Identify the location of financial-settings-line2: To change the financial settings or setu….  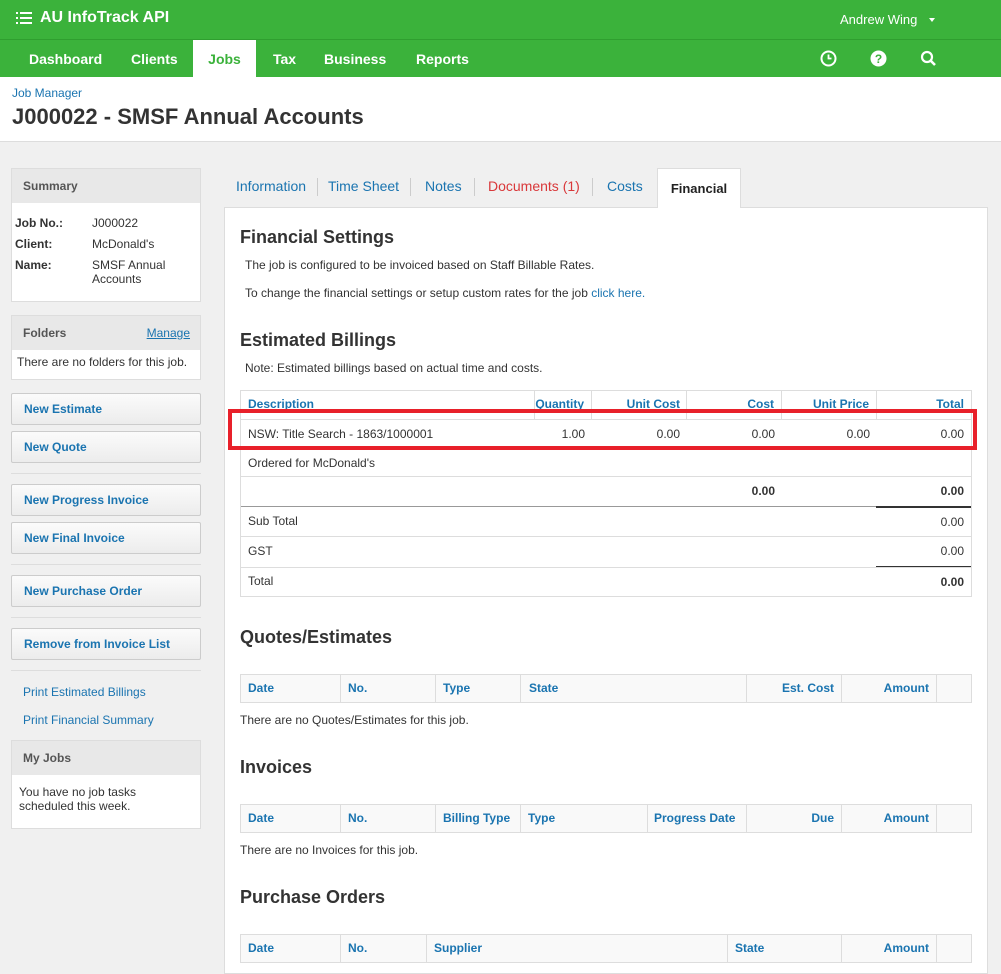
(445, 293).